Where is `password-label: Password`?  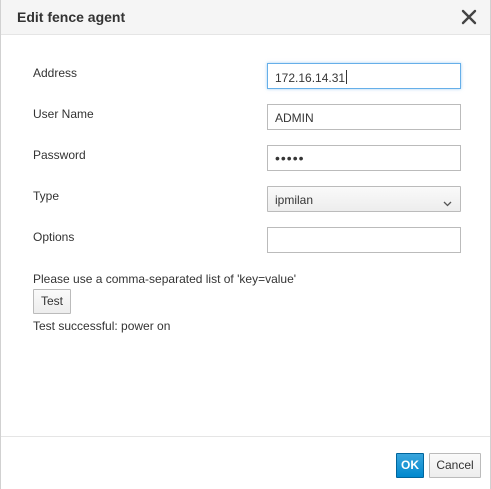 password-label: Password is located at coordinates (59, 155).